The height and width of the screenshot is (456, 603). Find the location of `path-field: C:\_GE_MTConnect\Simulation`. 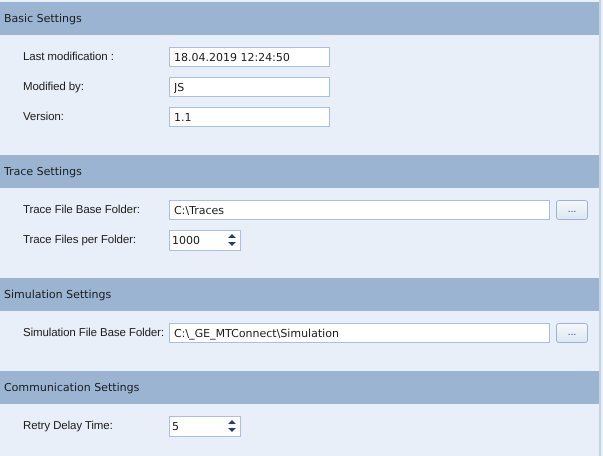

path-field: C:\_GE_MTConnect\Simulation is located at coordinates (359, 333).